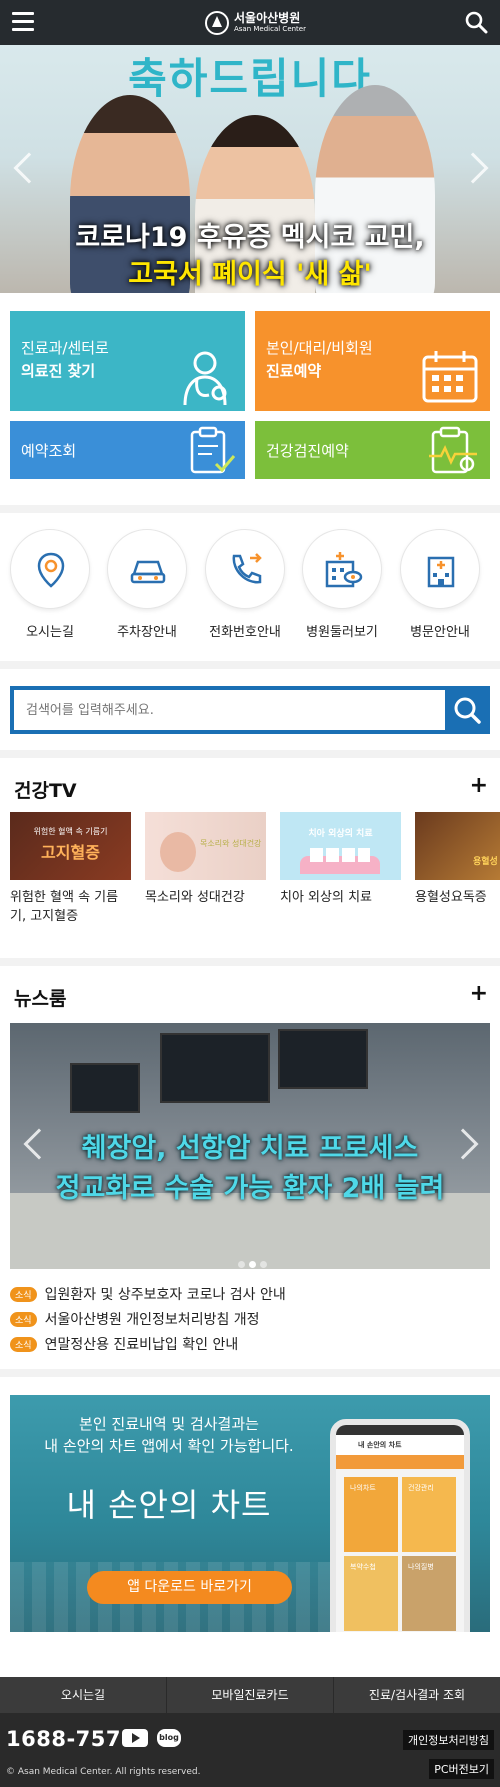  I want to click on tv-thumb-subtitle: 용혈성, so click(485, 862).